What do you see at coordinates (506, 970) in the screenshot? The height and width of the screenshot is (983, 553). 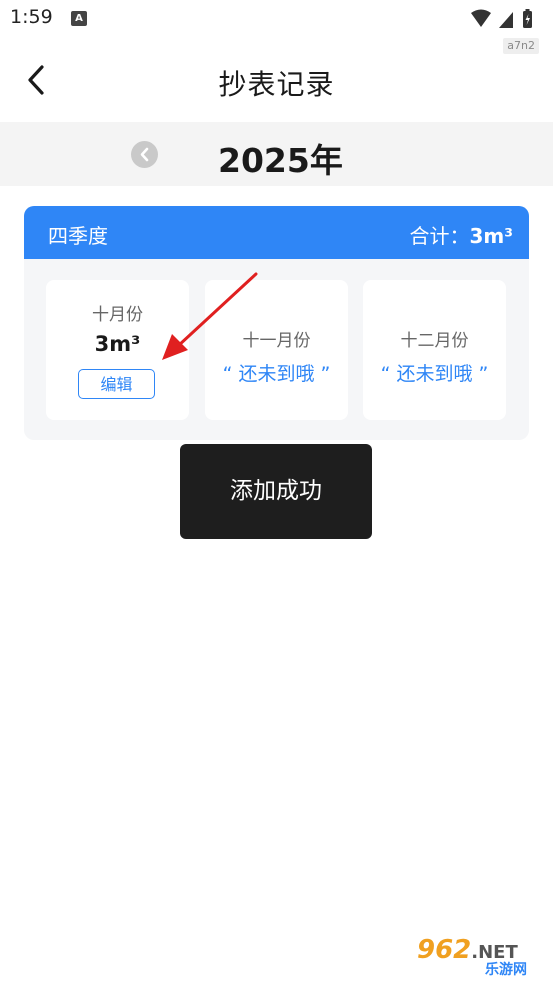 I see `watermark-sub: 乐游网` at bounding box center [506, 970].